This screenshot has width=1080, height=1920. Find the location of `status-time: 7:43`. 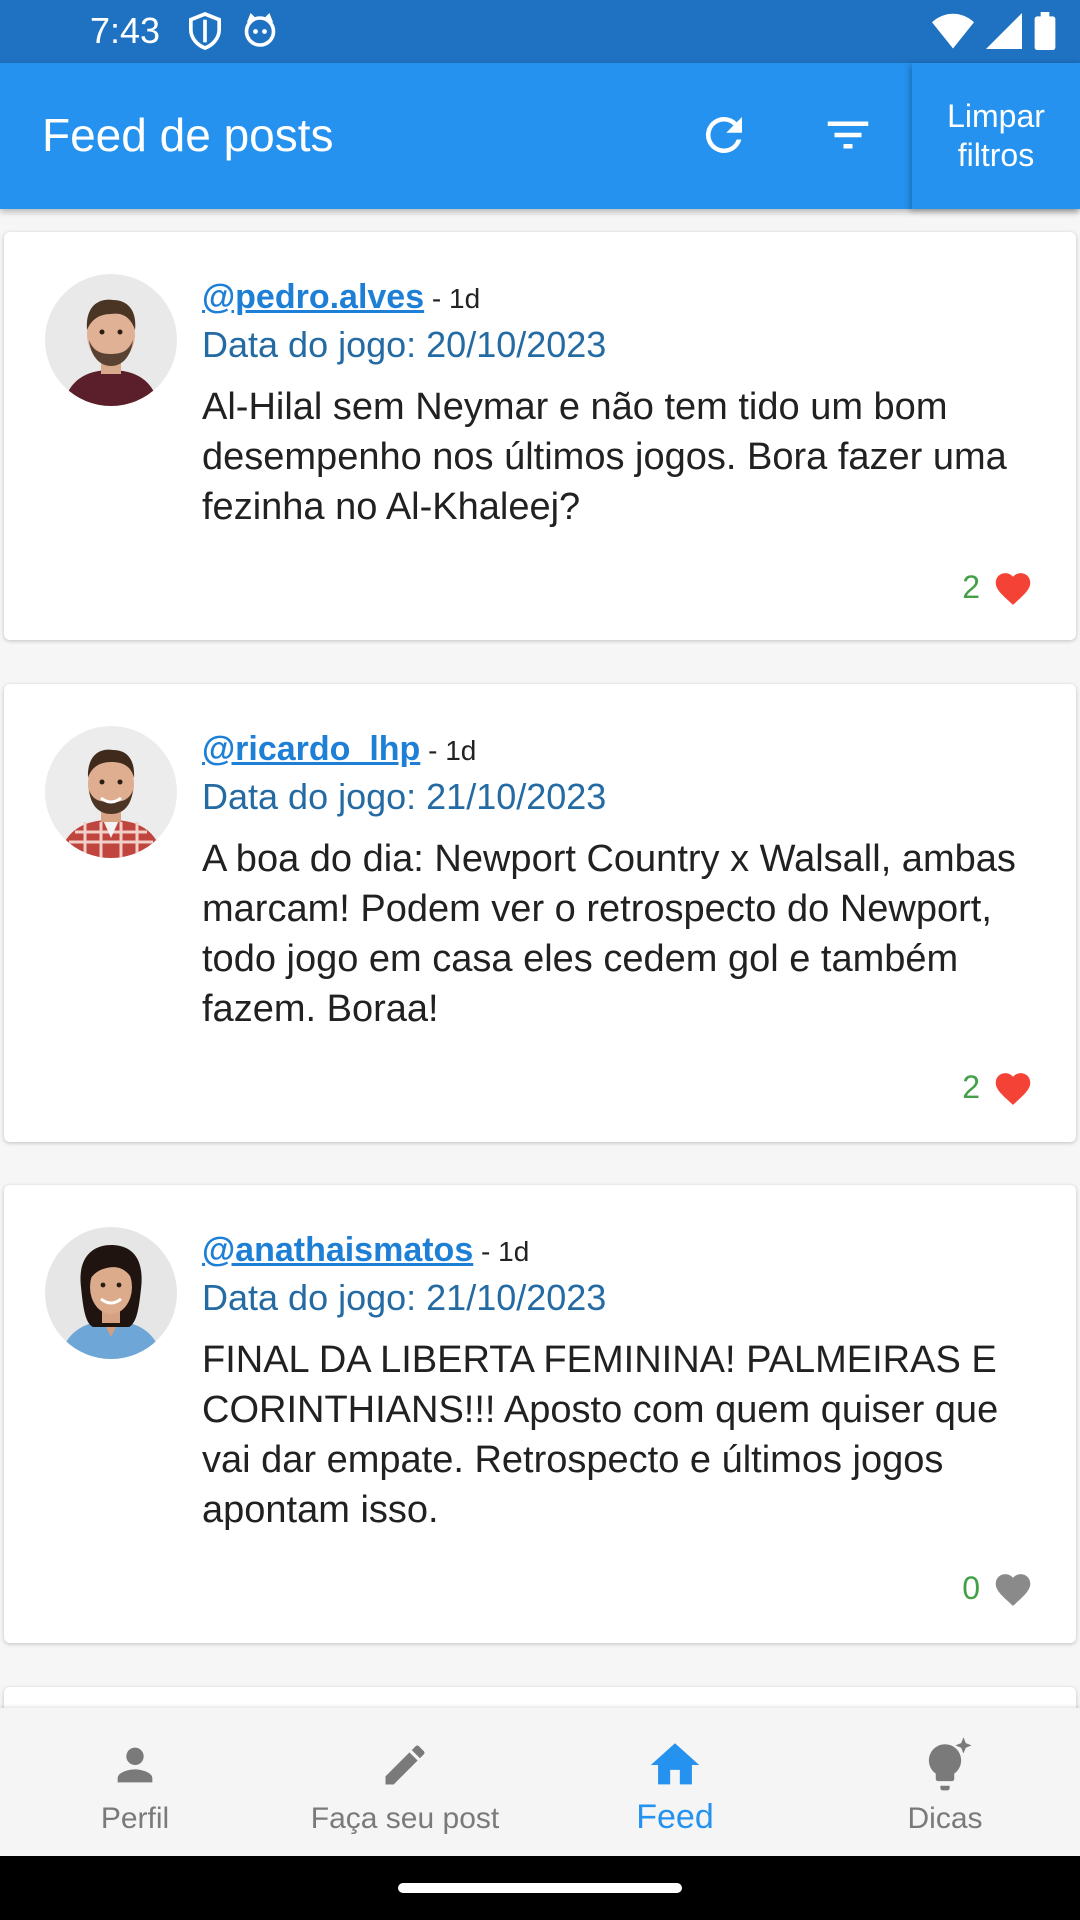

status-time: 7:43 is located at coordinates (125, 30).